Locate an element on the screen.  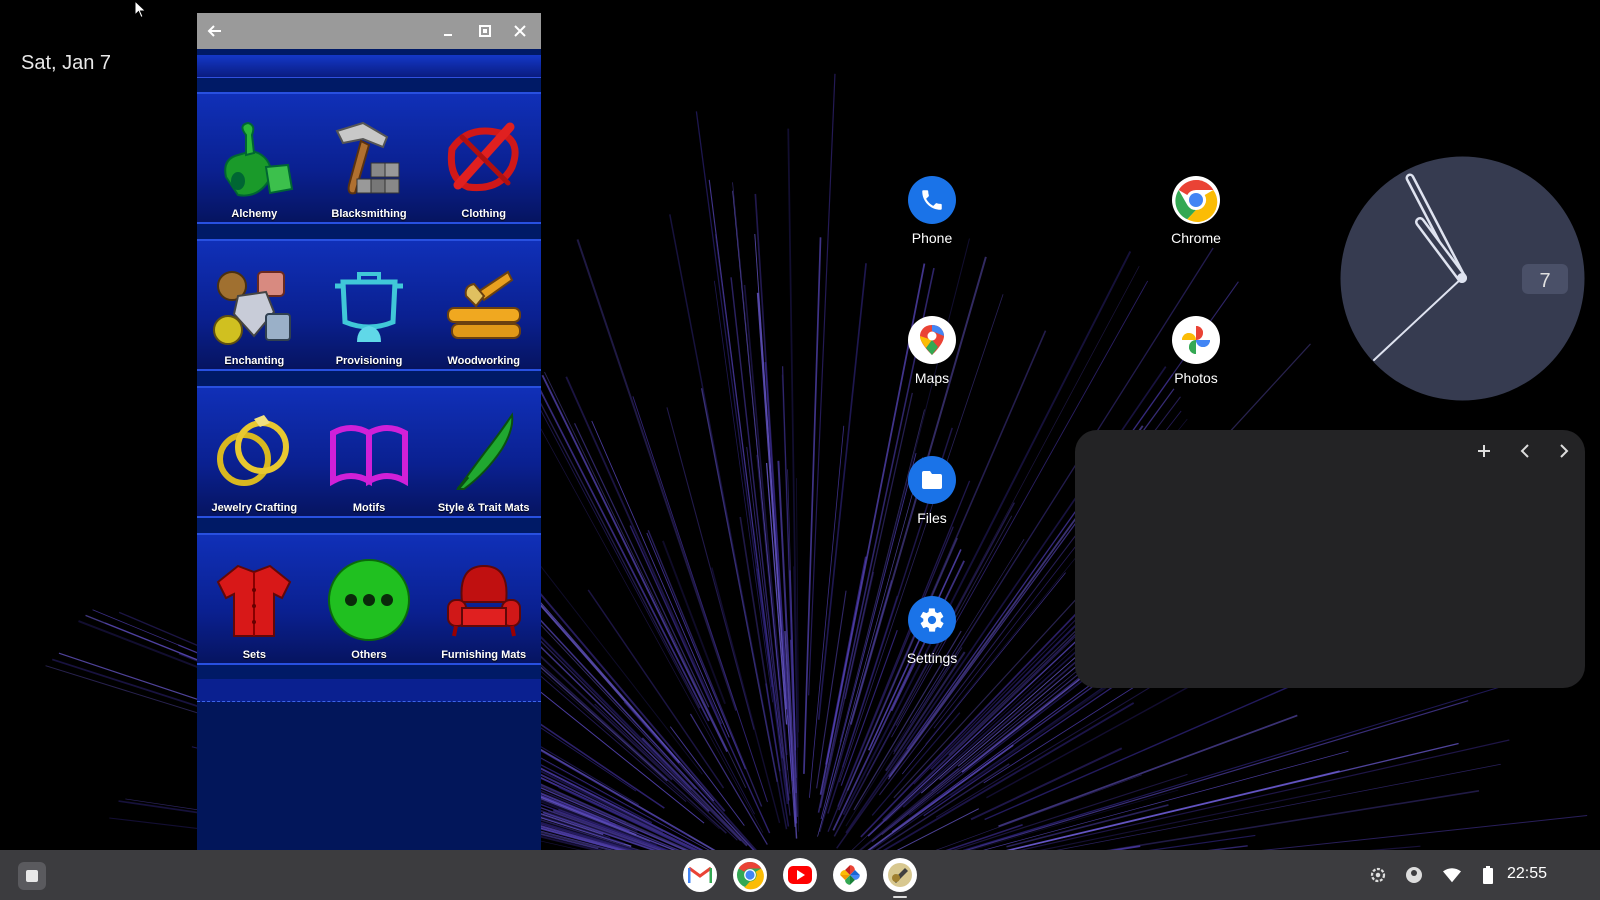
category-jewelry-crafting: Jewelry Crafting is located at coordinates (254, 452).